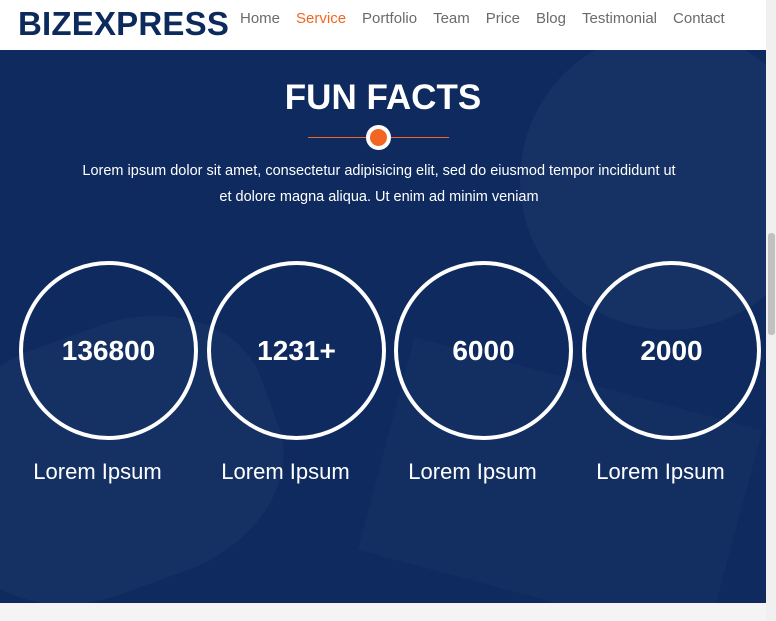  I want to click on nav-portfolio: Portfolio, so click(389, 20).